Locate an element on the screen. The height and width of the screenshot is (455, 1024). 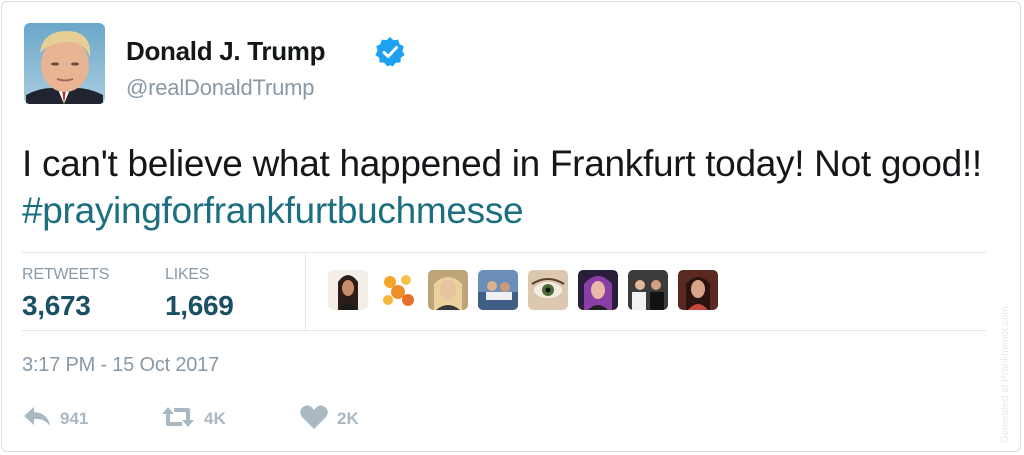
profile-avatar is located at coordinates (64, 63).